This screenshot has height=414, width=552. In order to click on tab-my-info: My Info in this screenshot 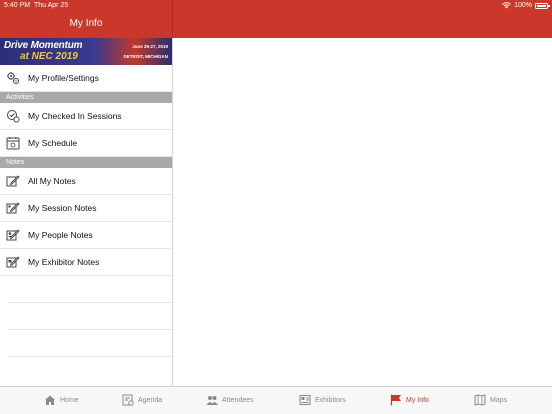, I will do `click(409, 400)`.